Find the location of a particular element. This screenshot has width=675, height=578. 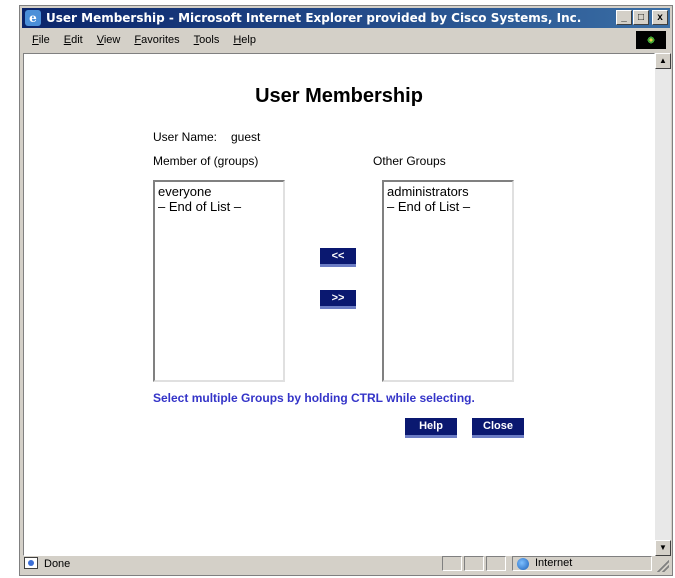

ie-icon: e is located at coordinates (33, 18).